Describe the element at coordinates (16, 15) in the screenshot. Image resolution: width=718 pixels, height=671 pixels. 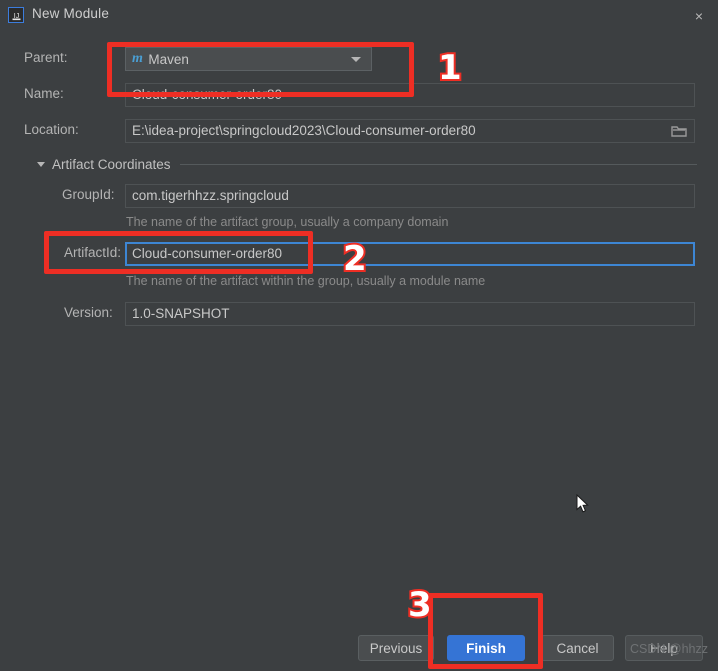
I see `intellij-idea-icon: IJ` at that location.